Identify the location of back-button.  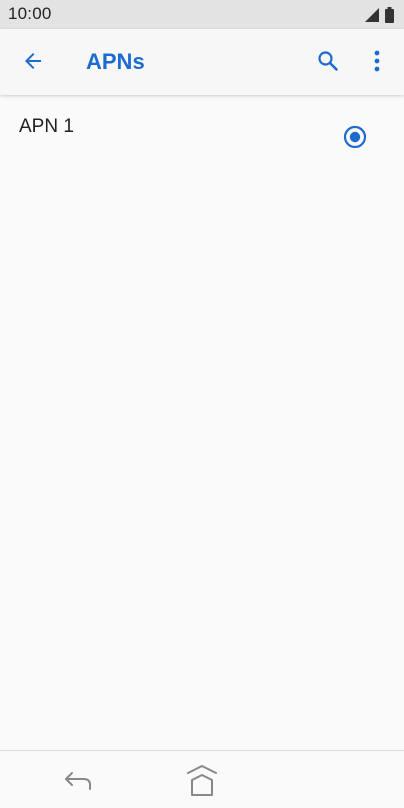
(33, 63).